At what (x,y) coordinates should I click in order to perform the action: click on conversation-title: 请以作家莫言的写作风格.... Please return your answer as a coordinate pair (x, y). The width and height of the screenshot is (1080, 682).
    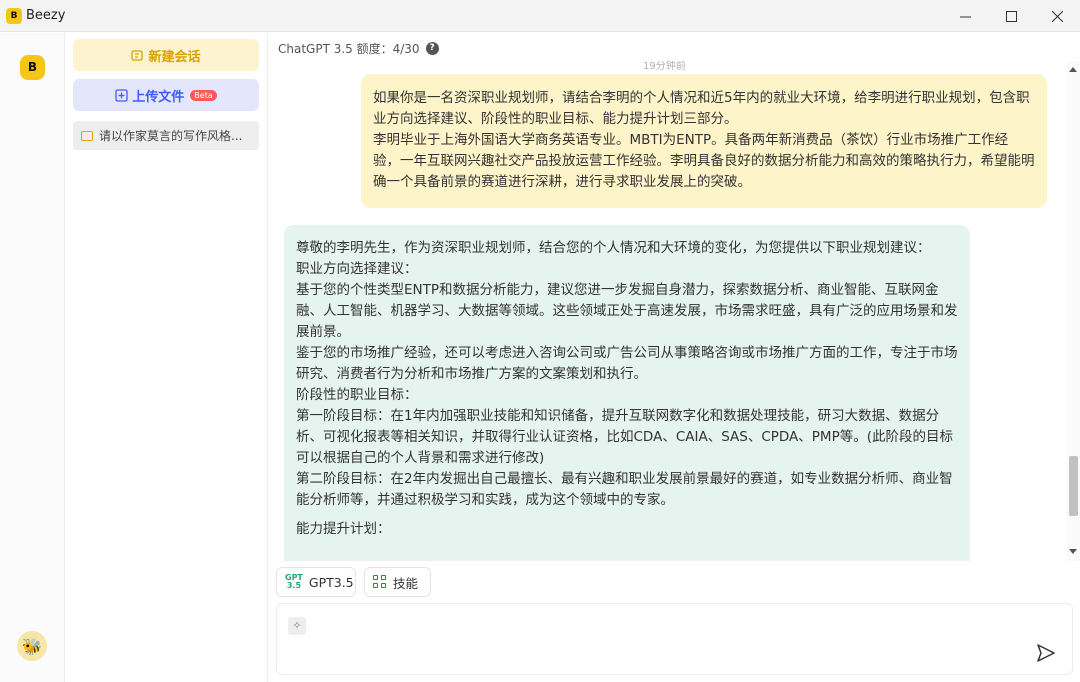
    Looking at the image, I should click on (171, 136).